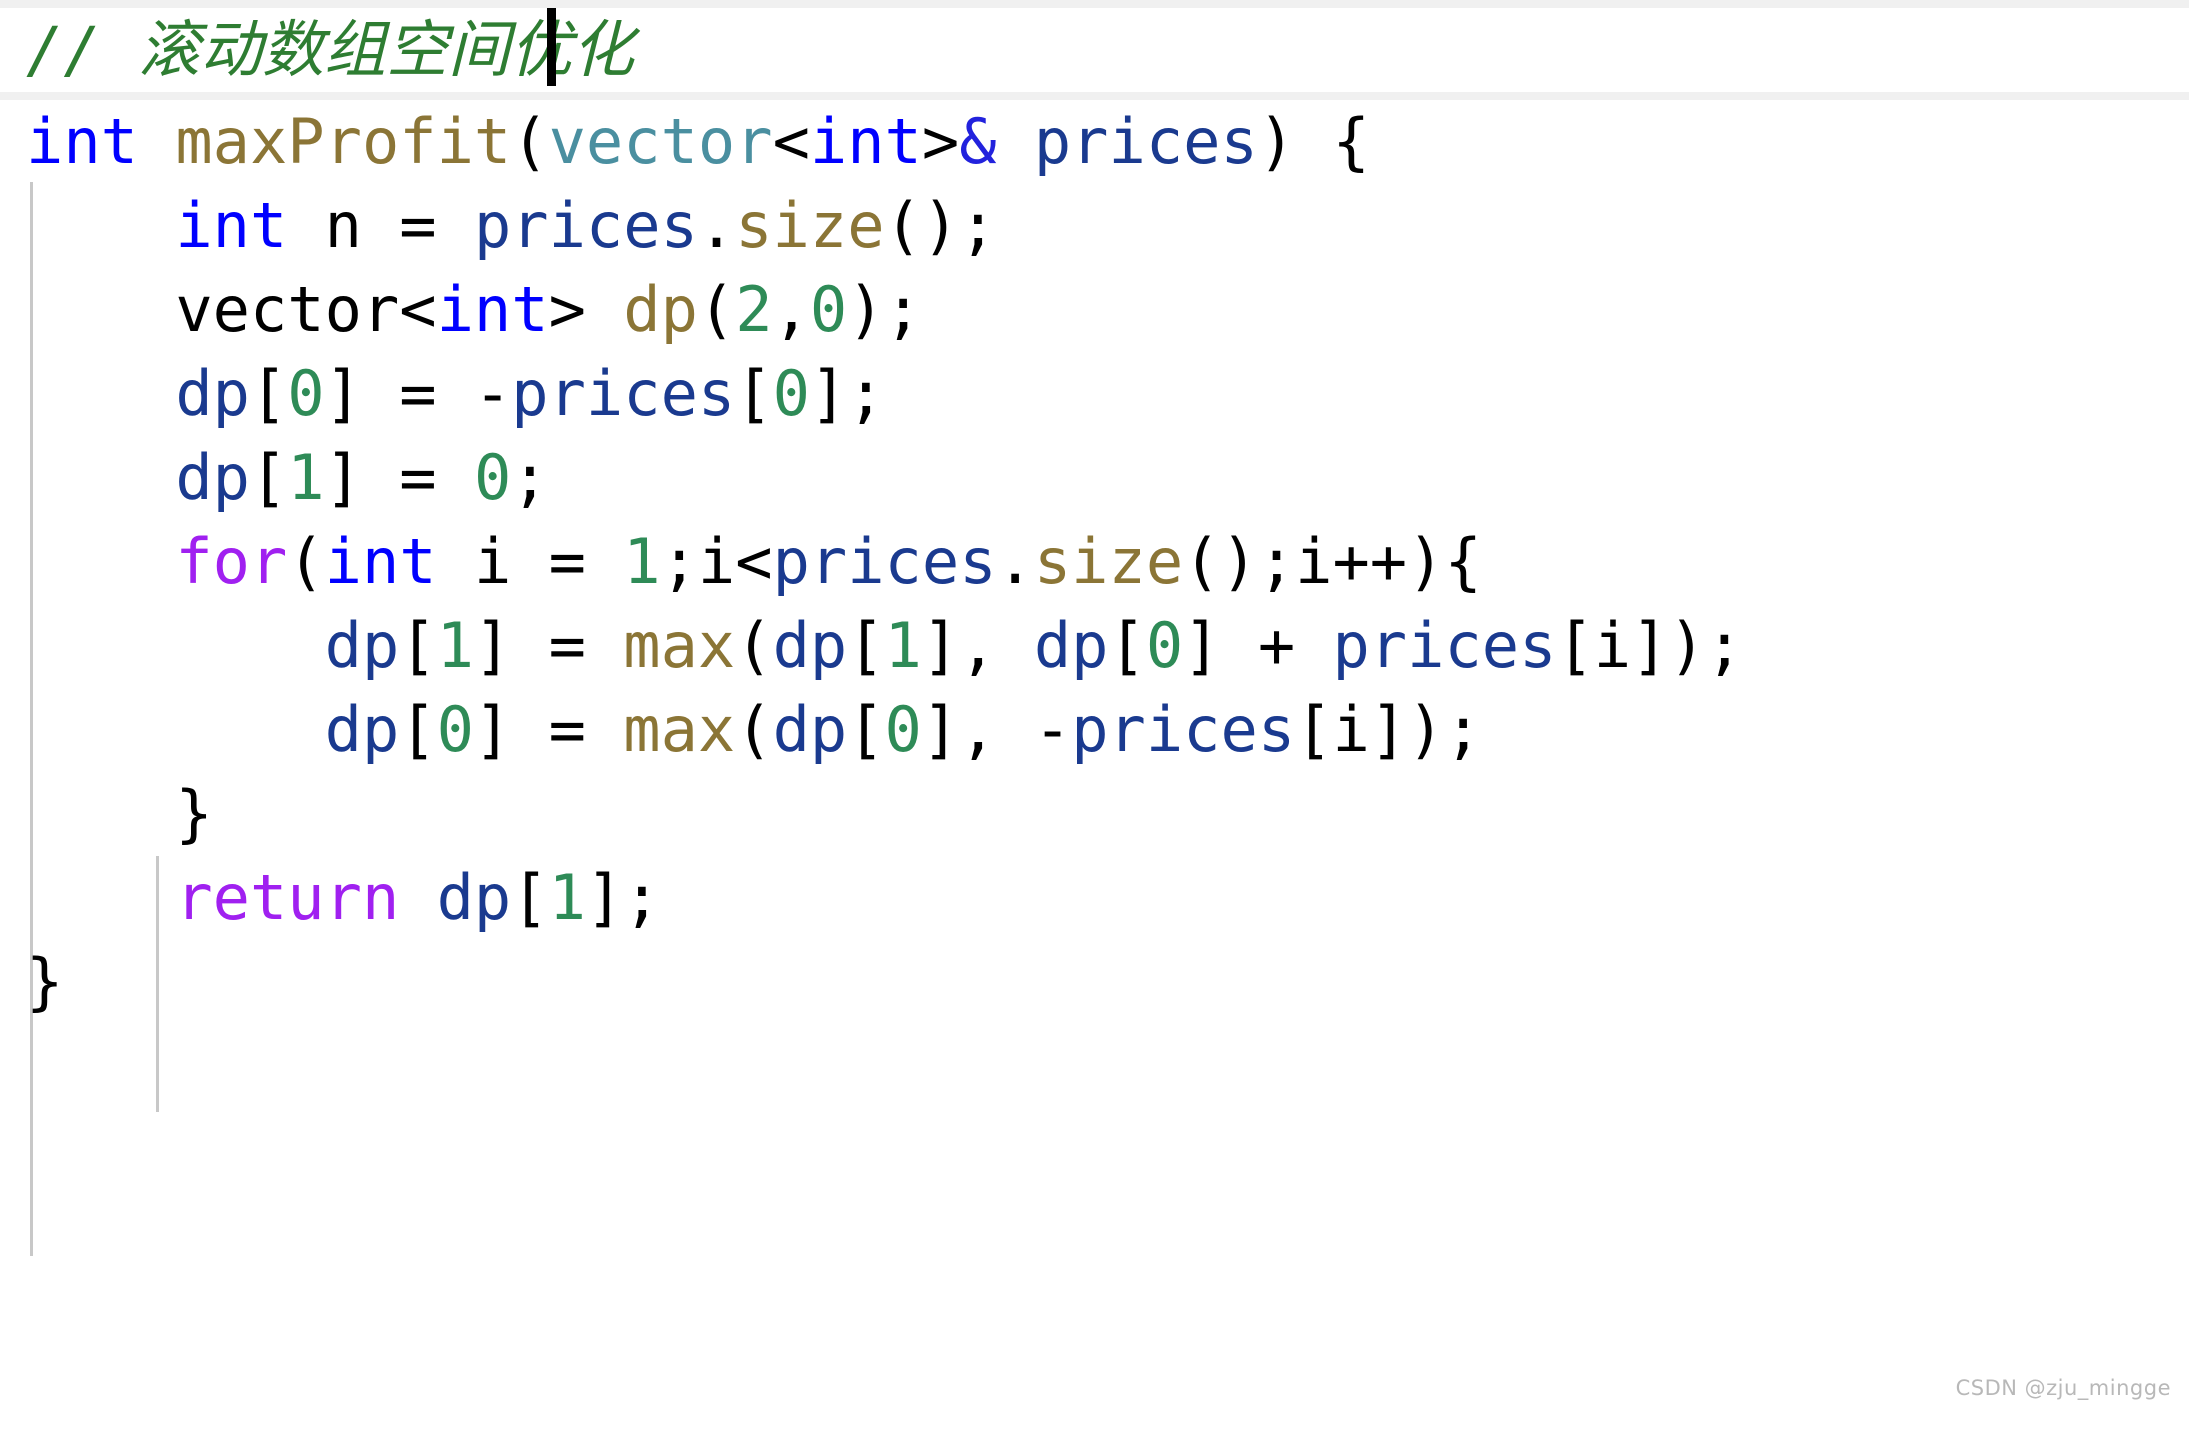 The height and width of the screenshot is (1440, 2189). I want to click on token-op: <, so click(754, 561).